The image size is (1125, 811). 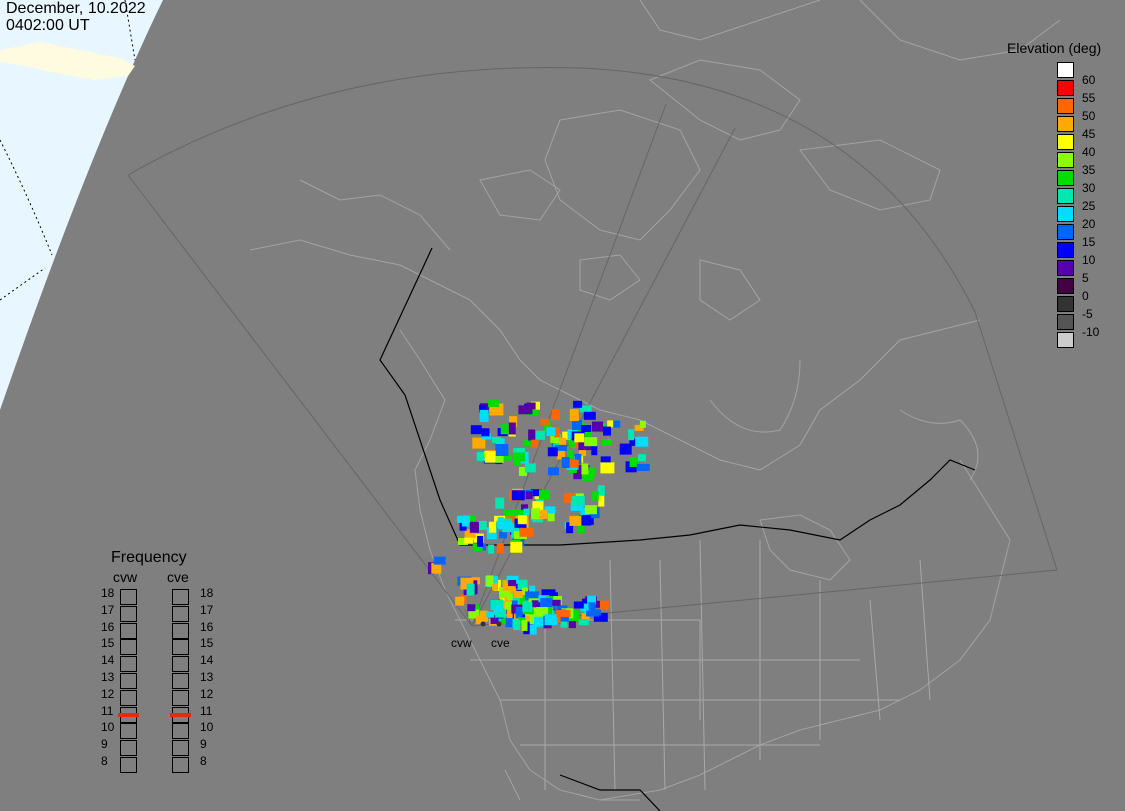 What do you see at coordinates (76, 8) in the screenshot?
I see `date-label: December, 10.2022` at bounding box center [76, 8].